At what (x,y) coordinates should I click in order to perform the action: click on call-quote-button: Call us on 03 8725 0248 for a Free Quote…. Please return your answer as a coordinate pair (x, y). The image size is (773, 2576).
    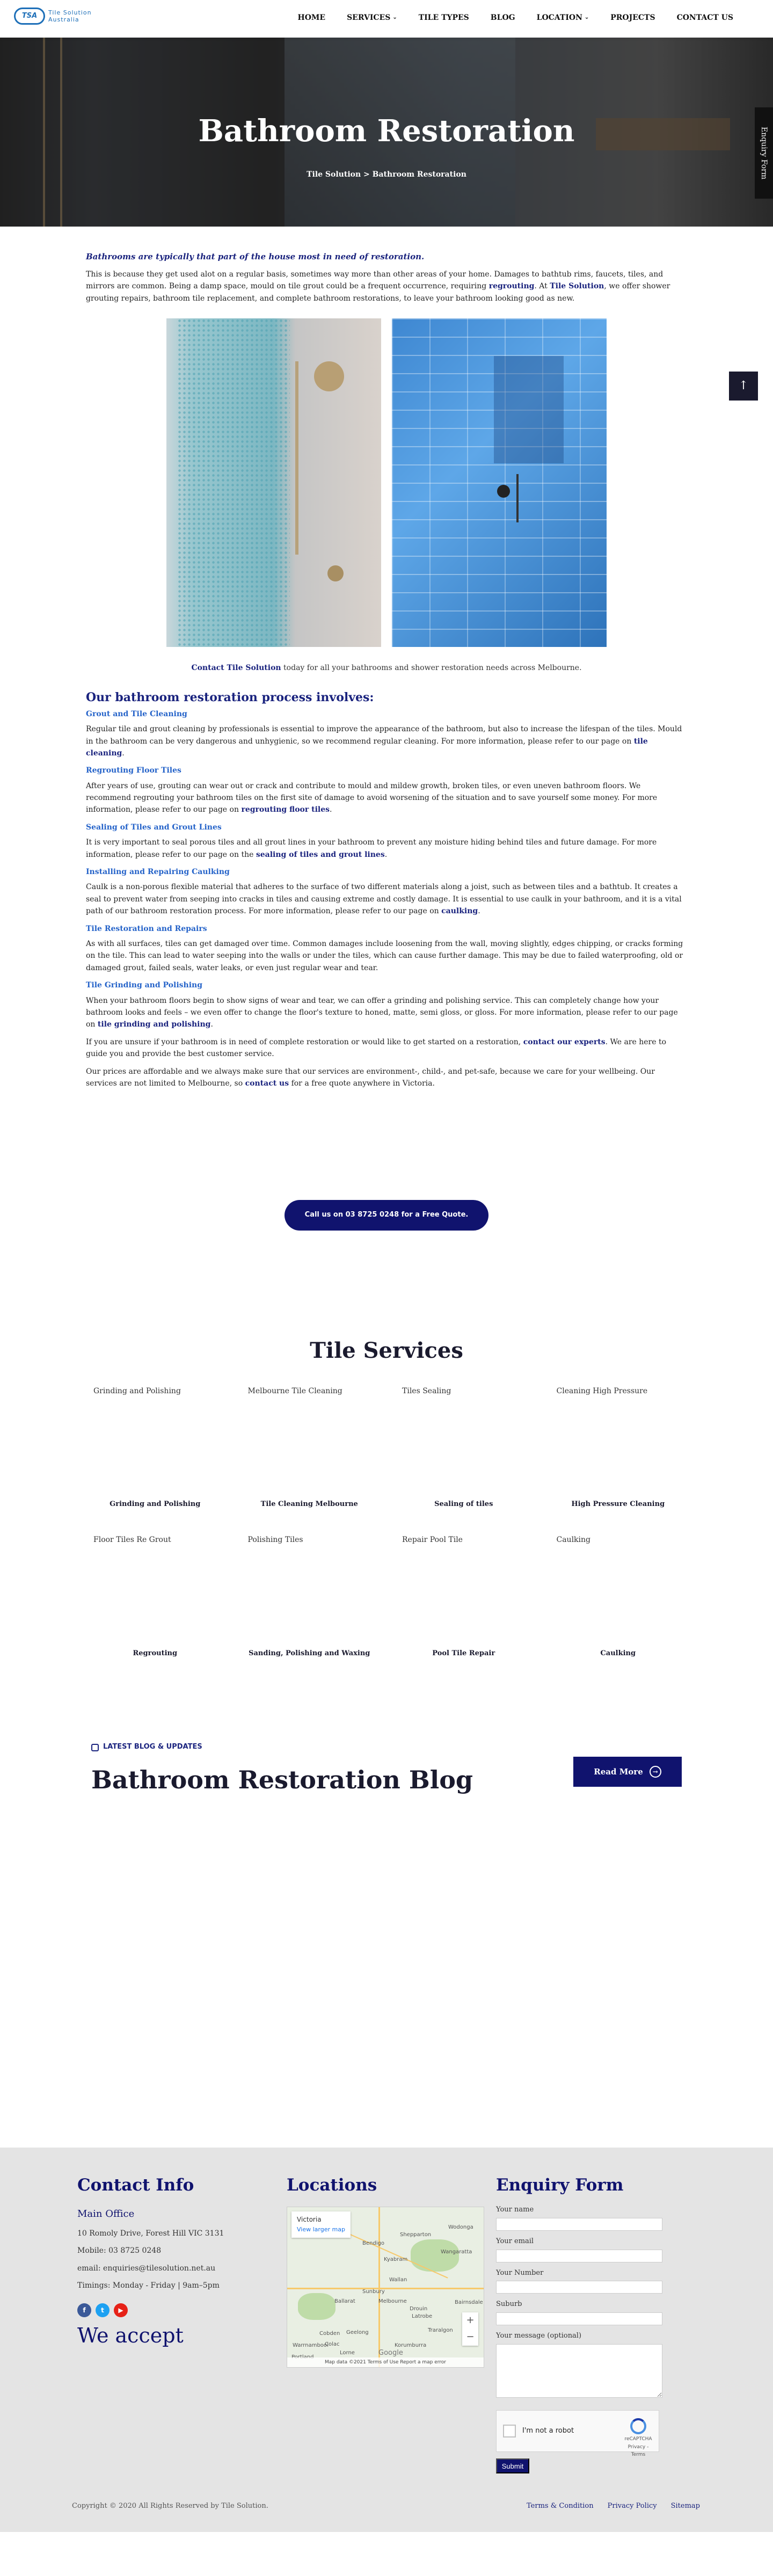
    Looking at the image, I should click on (386, 1215).